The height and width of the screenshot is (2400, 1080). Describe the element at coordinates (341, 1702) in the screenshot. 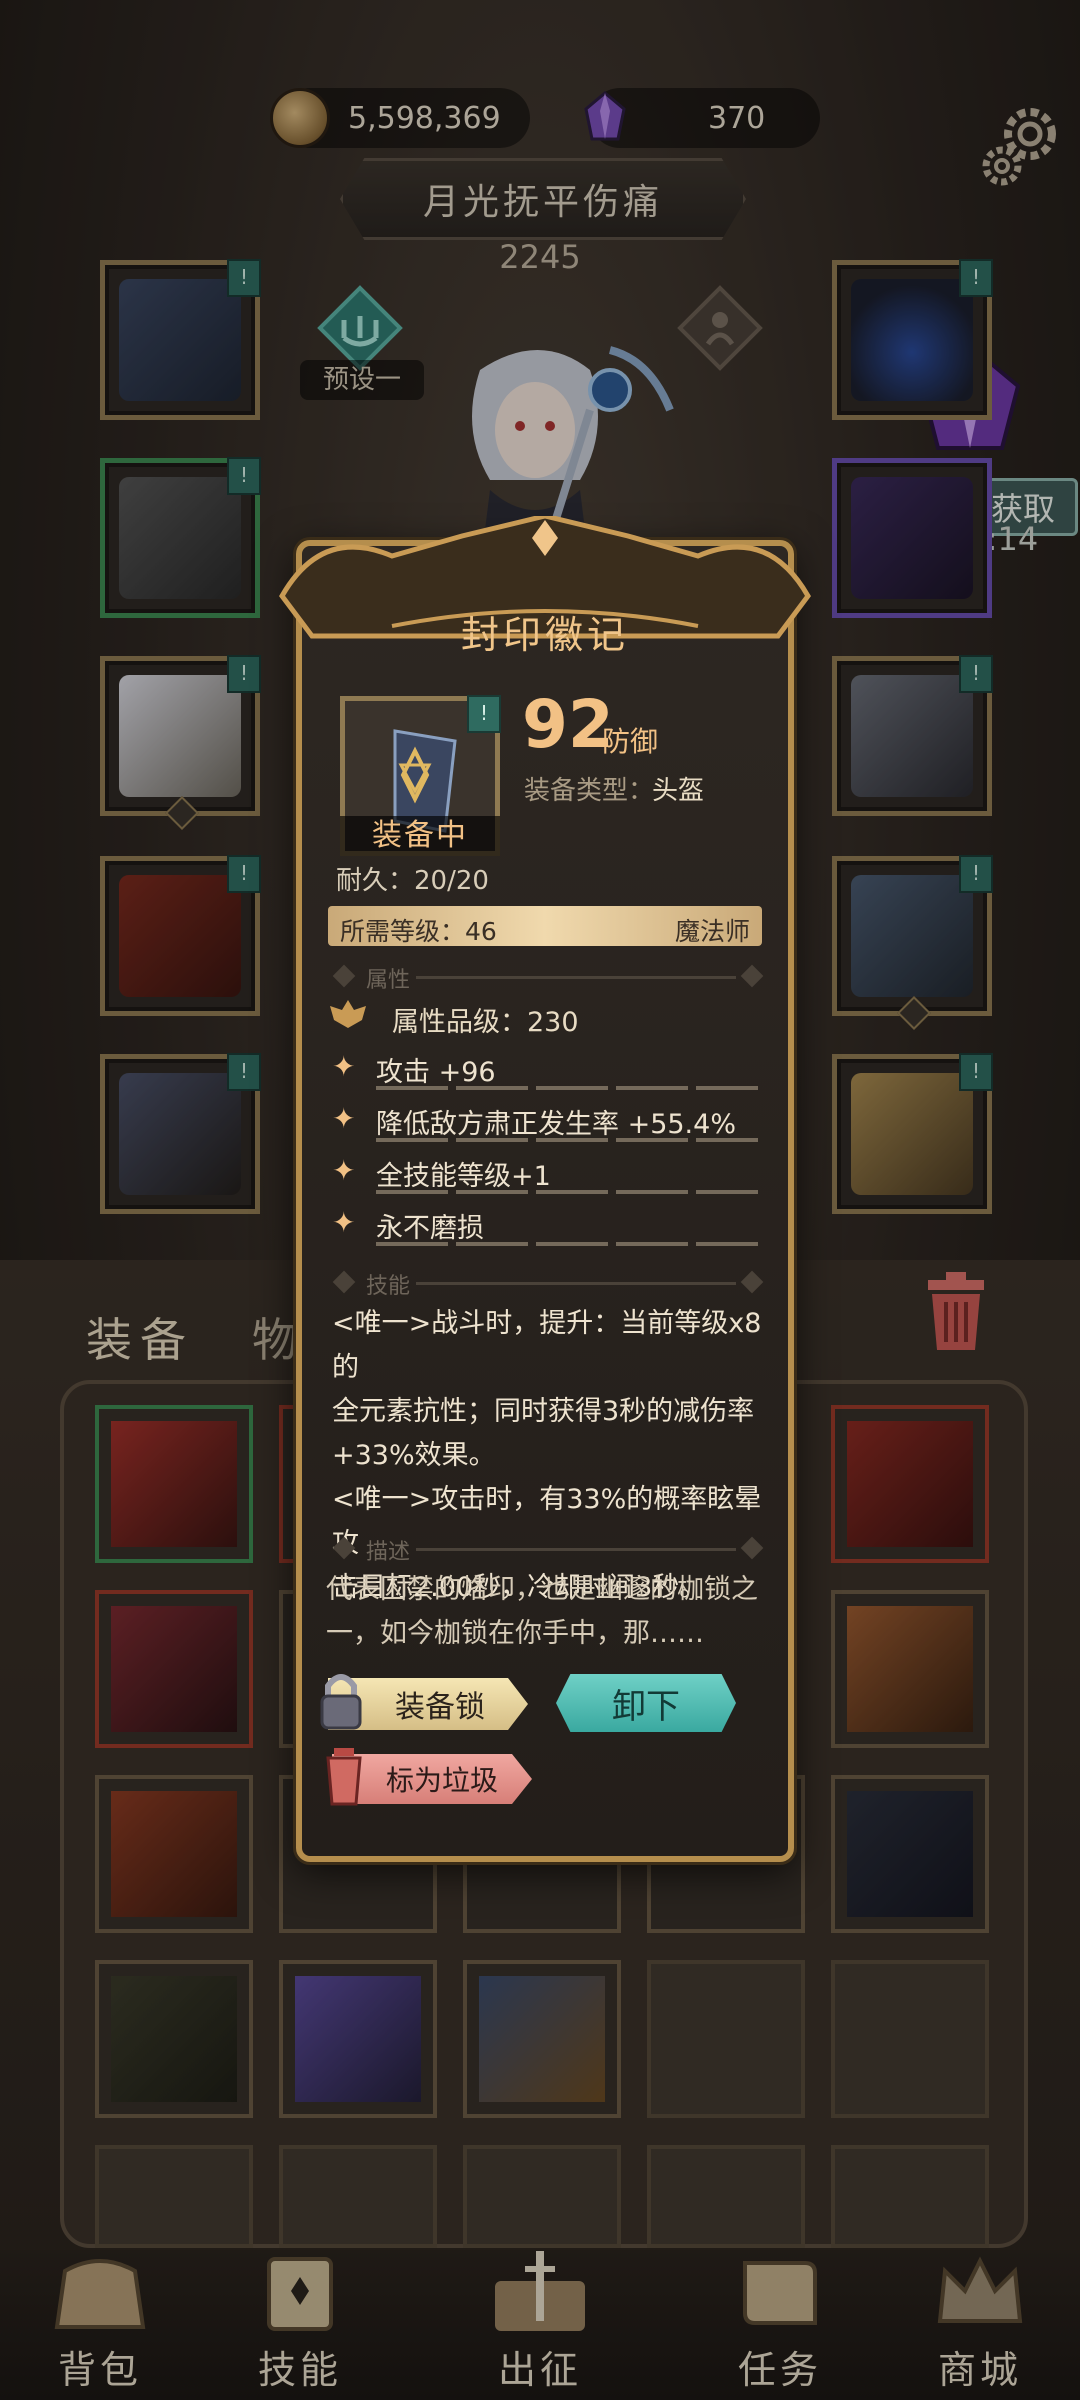

I see `padlock-icon` at that location.